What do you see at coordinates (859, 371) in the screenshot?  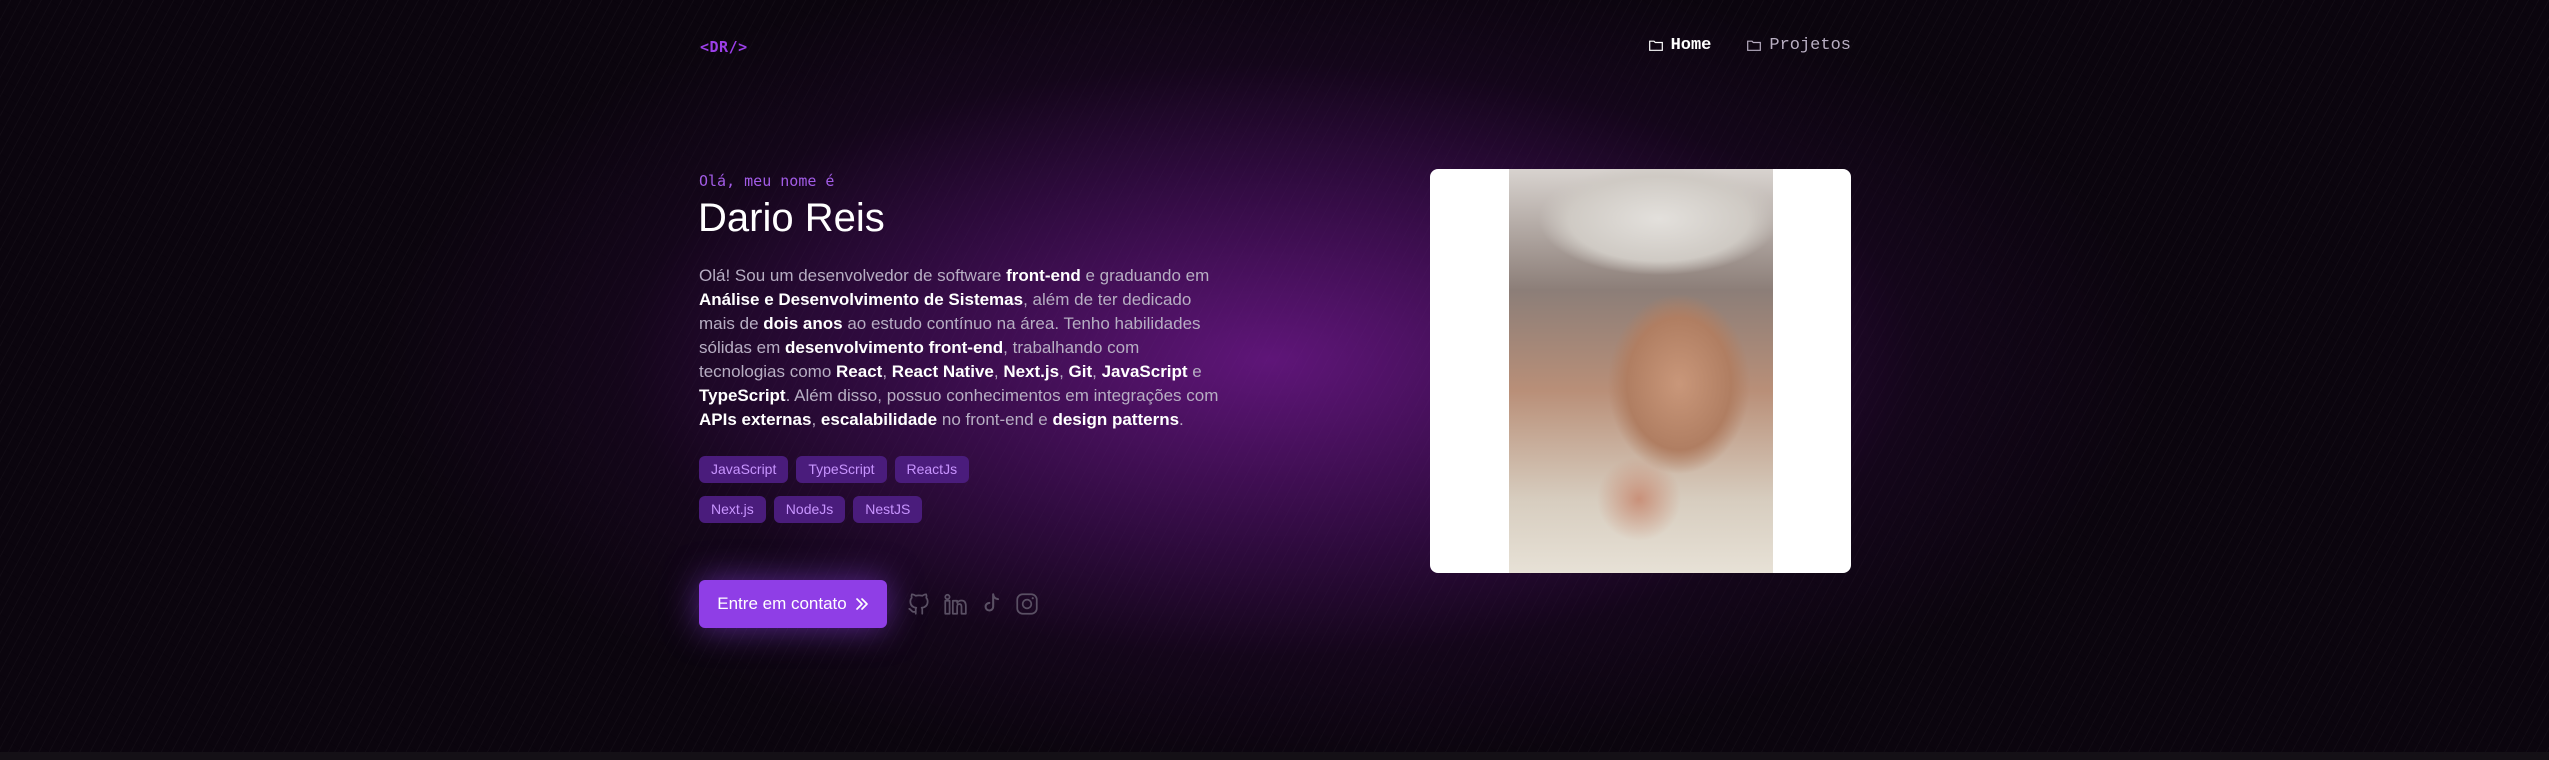 I see `bio-highlight: React` at bounding box center [859, 371].